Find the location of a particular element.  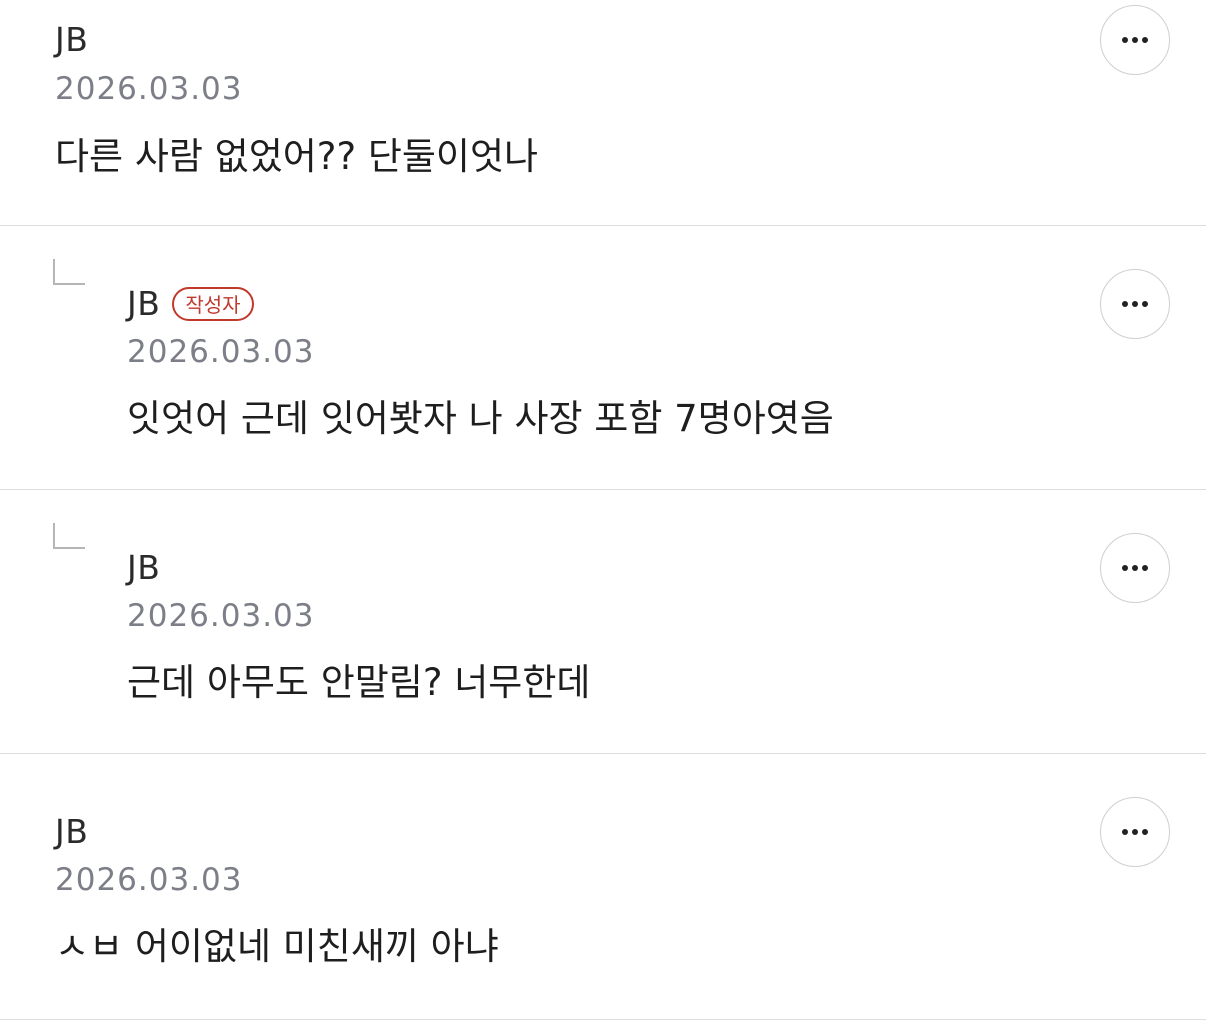

comment-text: ㅅㅂ 어이없네 미친새끼 아냐 is located at coordinates (277, 946).